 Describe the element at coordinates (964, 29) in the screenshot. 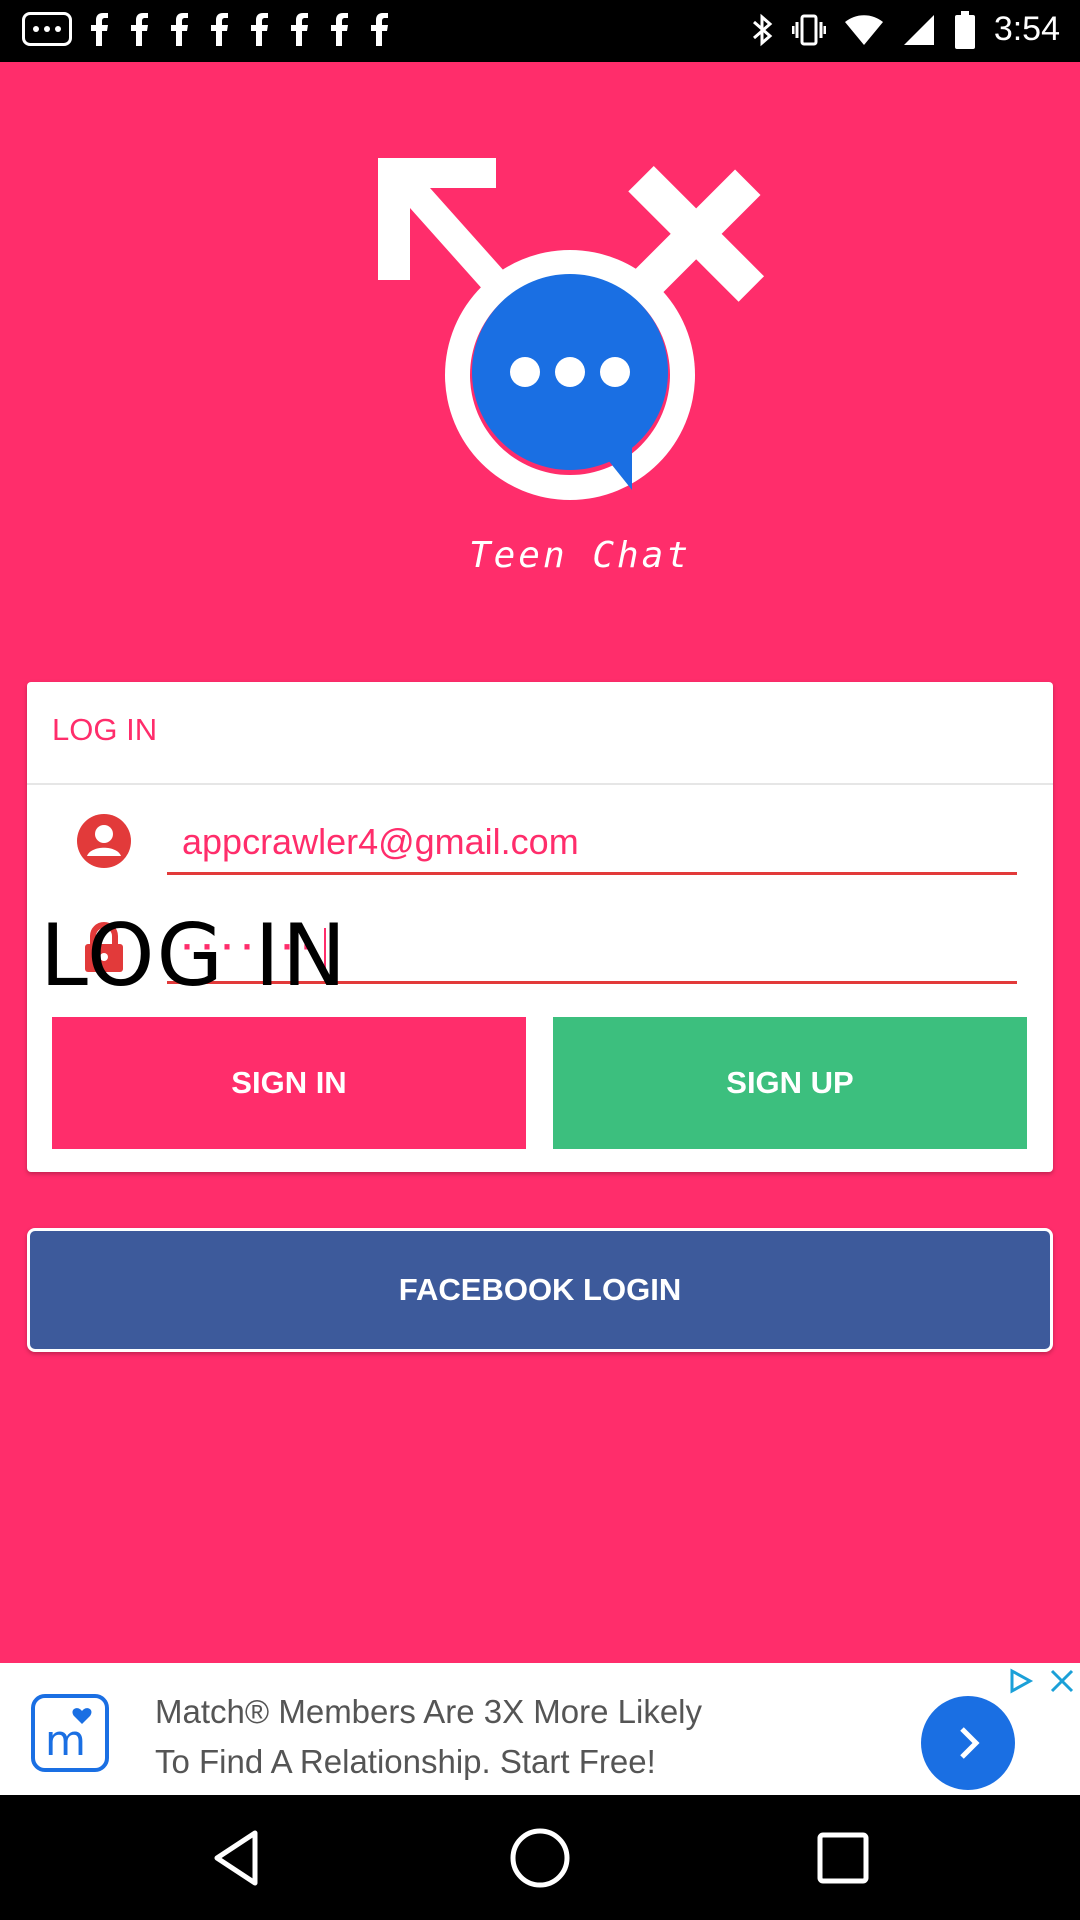

I see `battery-icon` at that location.